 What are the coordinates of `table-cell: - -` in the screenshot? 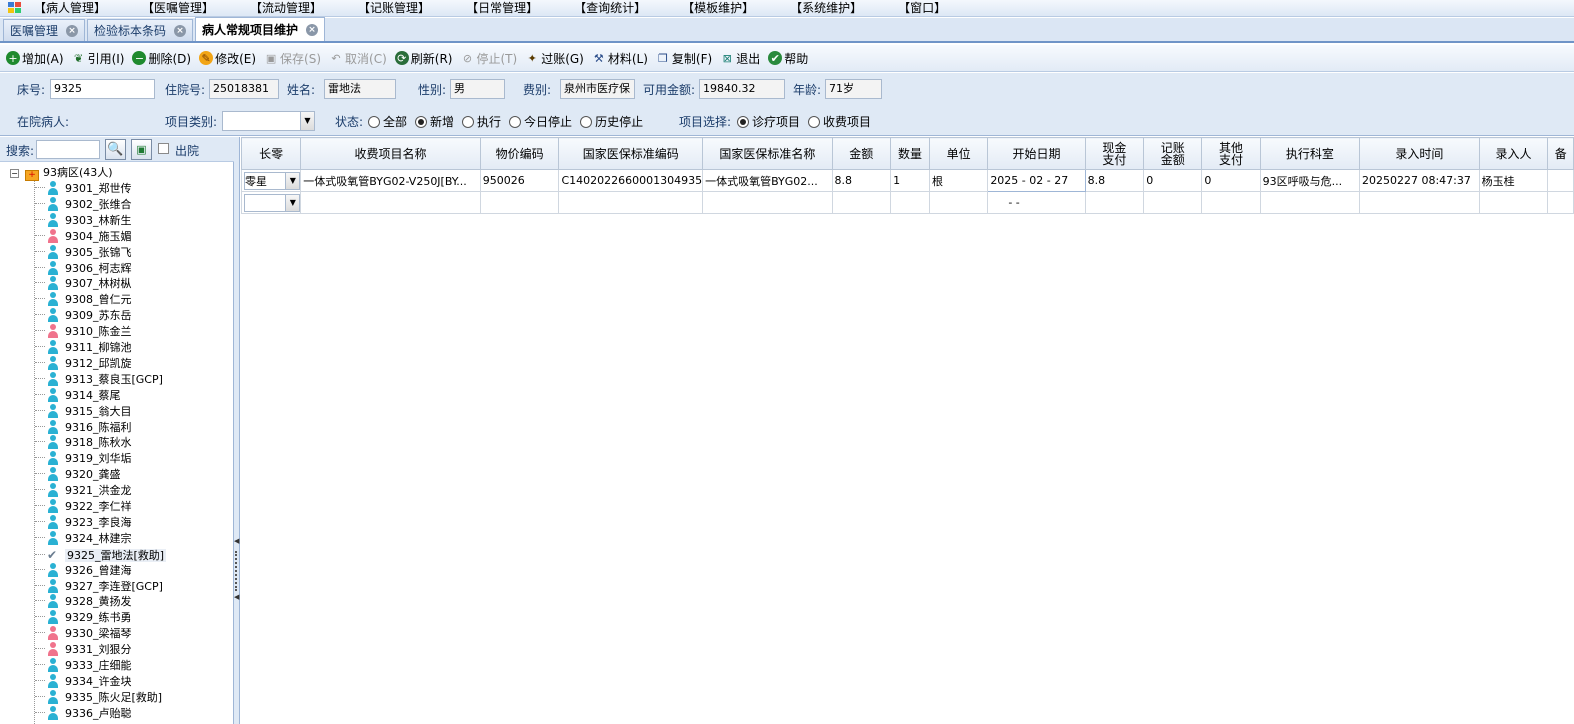 It's located at (1036, 202).